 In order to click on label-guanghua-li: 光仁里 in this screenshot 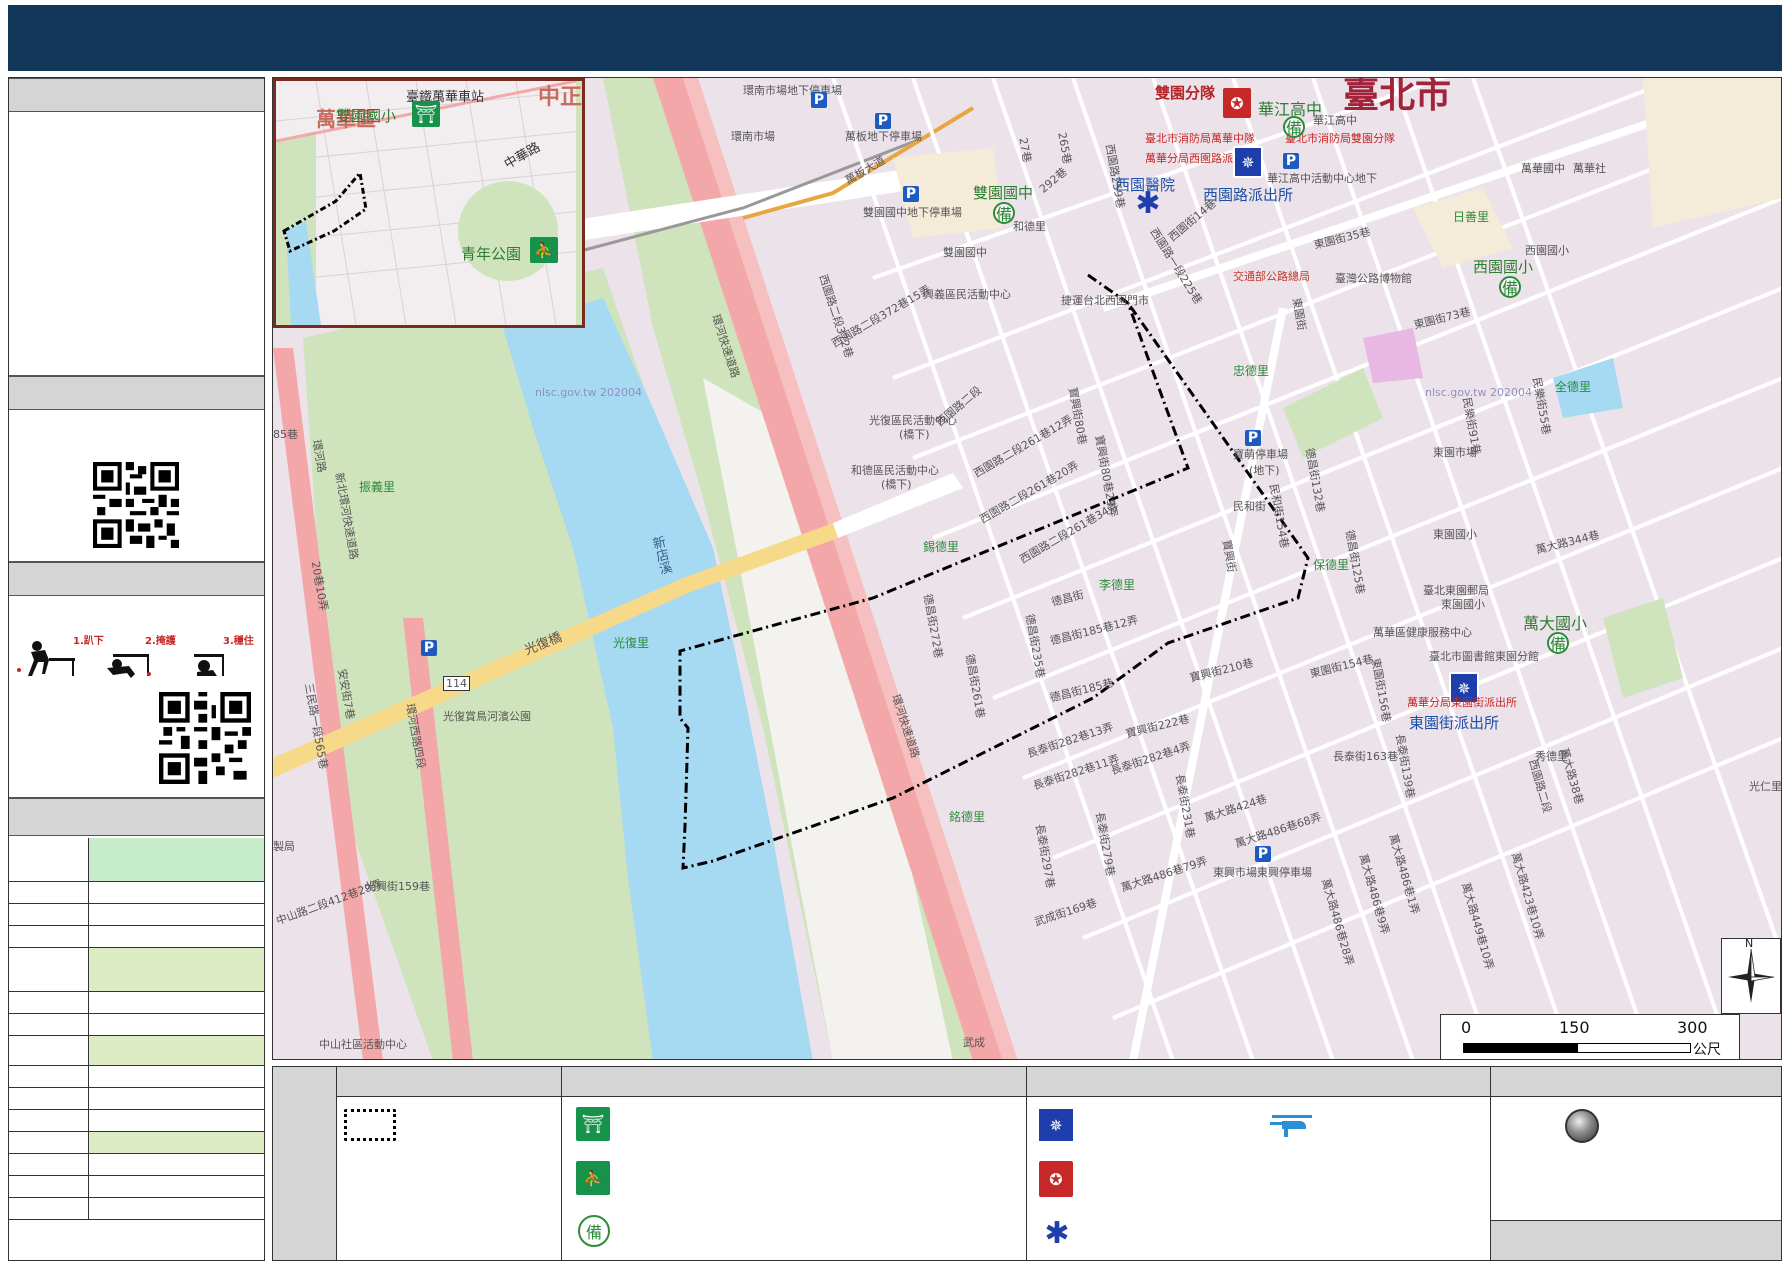, I will do `click(1765, 786)`.